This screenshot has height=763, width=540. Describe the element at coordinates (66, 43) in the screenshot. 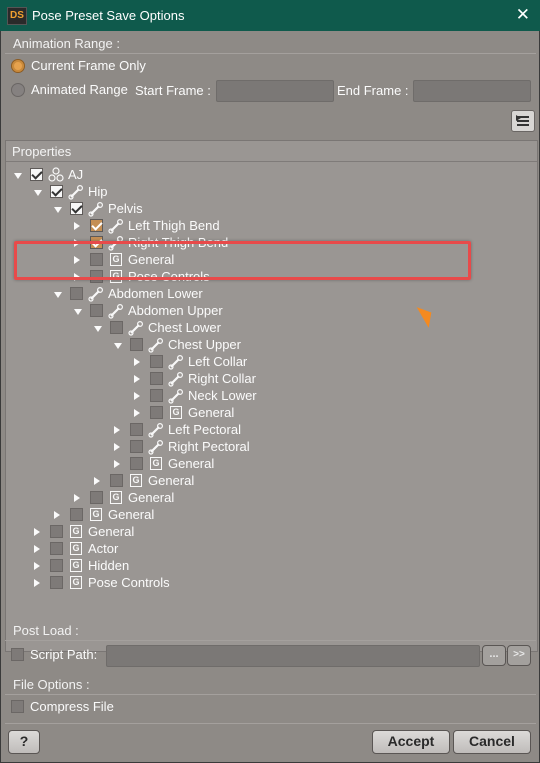

I see `animation-range-heading: Animation Range :` at that location.